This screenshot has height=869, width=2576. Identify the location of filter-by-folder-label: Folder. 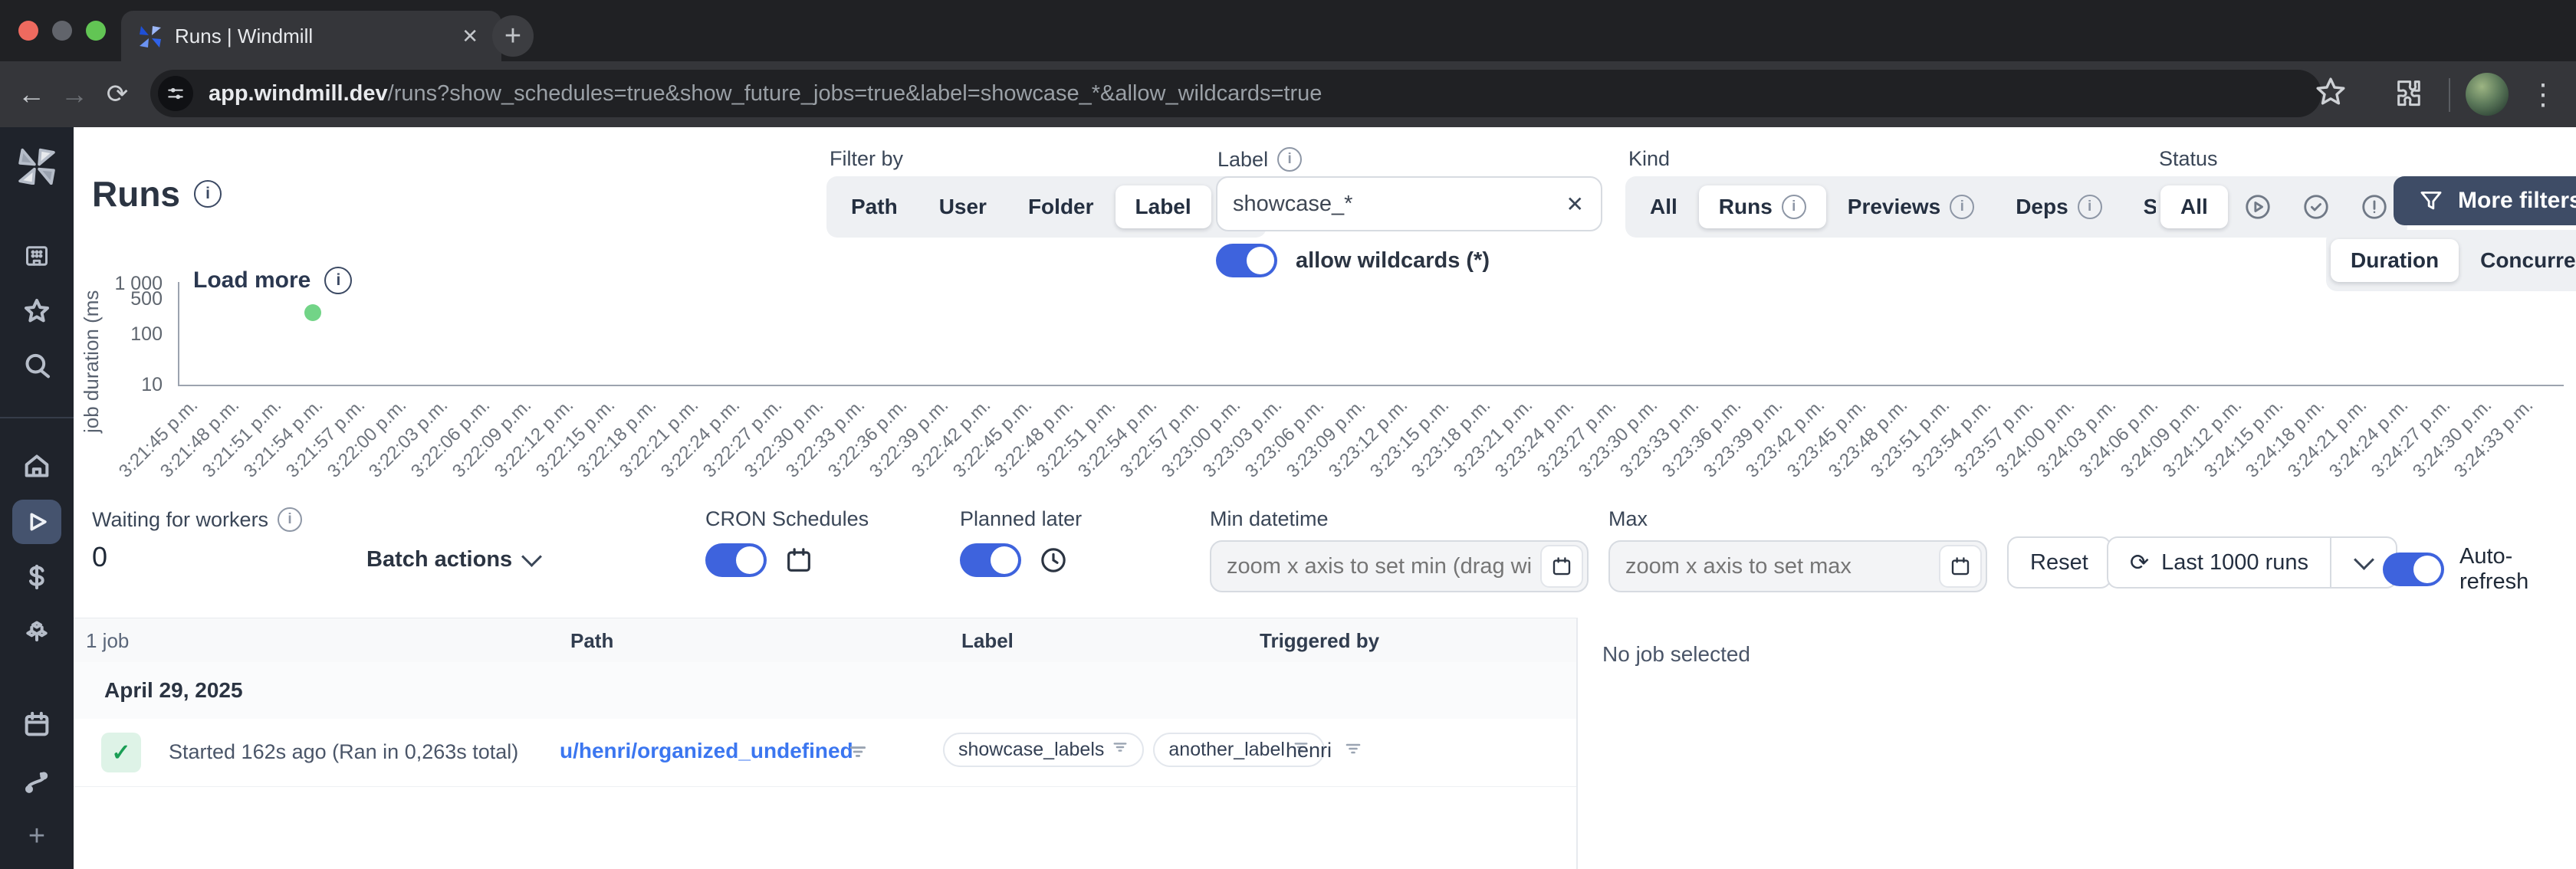
(1061, 207).